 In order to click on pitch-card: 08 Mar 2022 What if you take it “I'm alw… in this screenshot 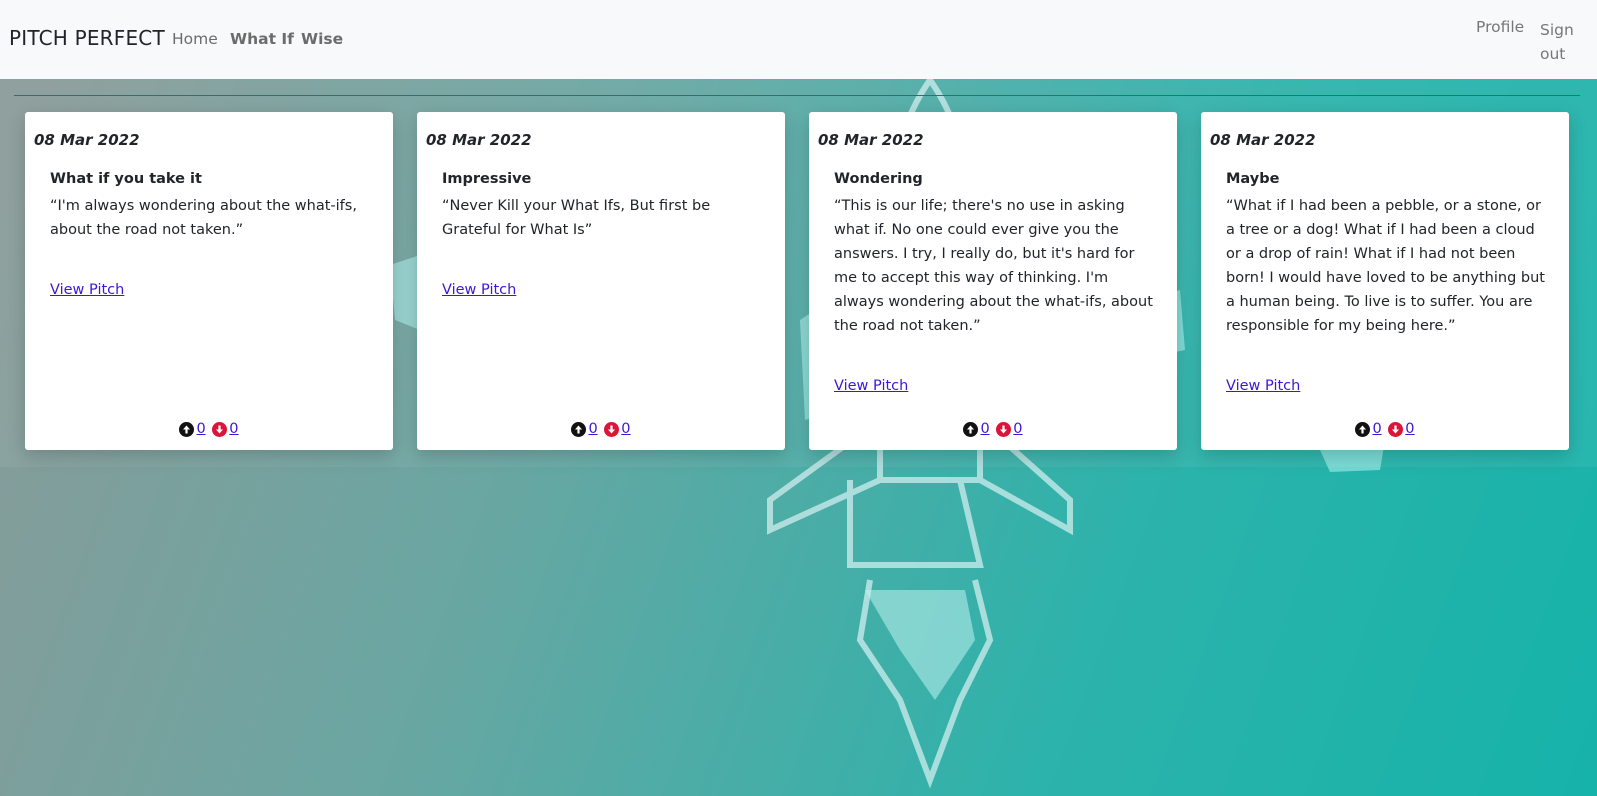, I will do `click(209, 281)`.